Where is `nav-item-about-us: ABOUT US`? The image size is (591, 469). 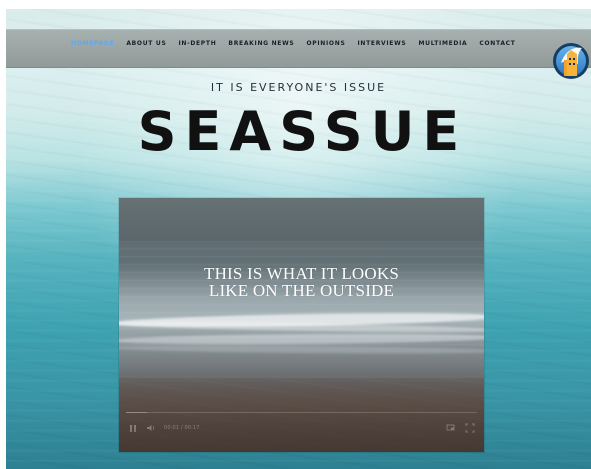
nav-item-about-us: ABOUT US is located at coordinates (146, 44).